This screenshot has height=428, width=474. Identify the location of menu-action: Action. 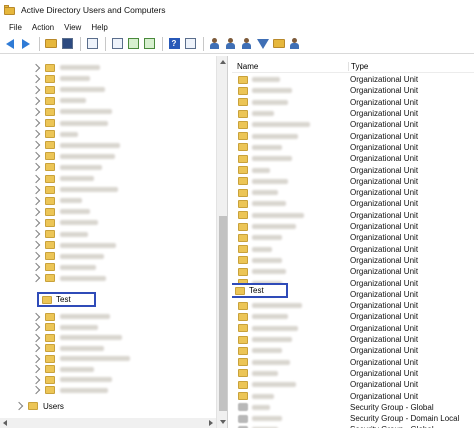
(43, 27).